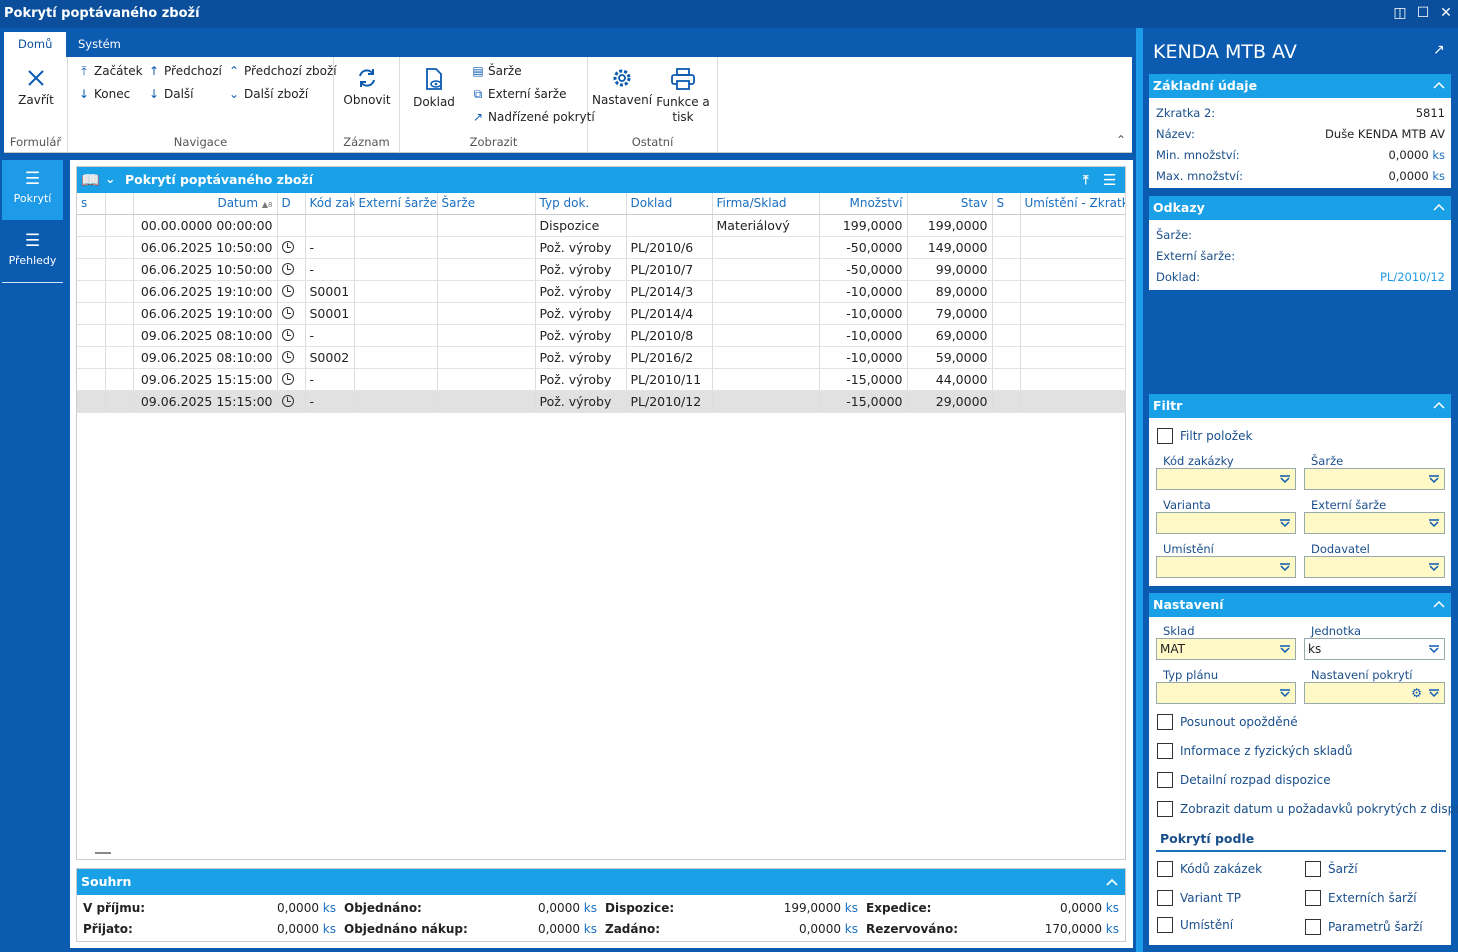  What do you see at coordinates (1165, 751) in the screenshot?
I see `informace-checkbox` at bounding box center [1165, 751].